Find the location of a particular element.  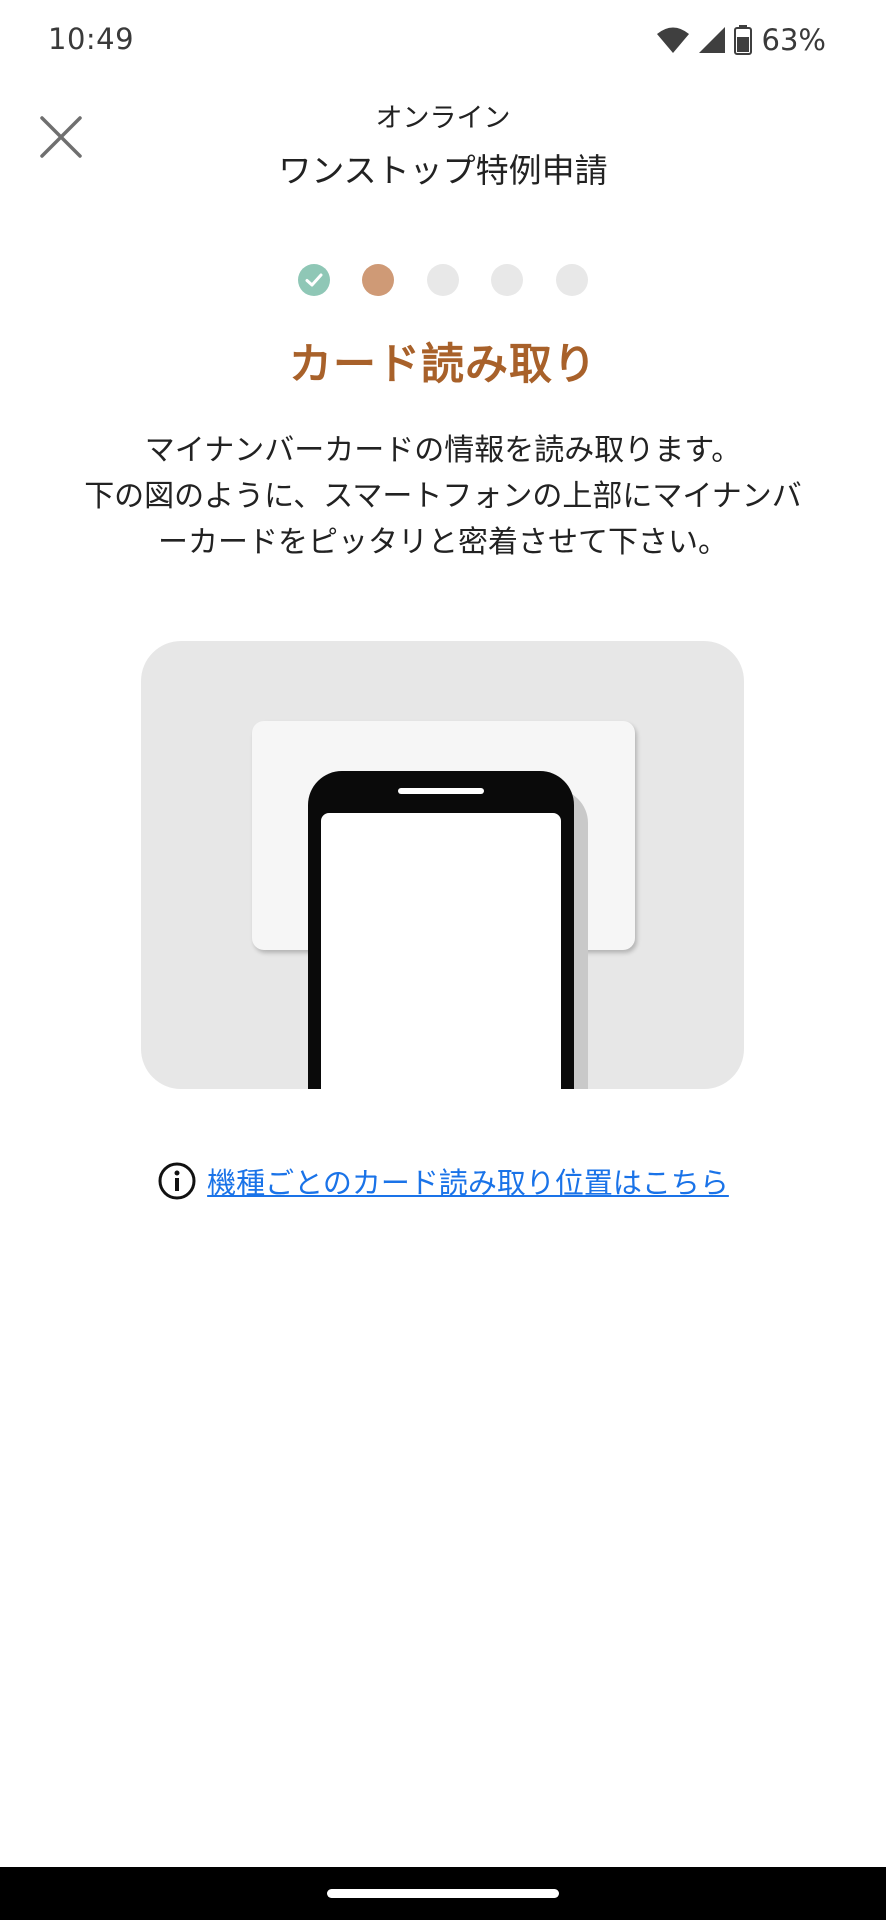

header-subtitle: オンライン is located at coordinates (443, 118).